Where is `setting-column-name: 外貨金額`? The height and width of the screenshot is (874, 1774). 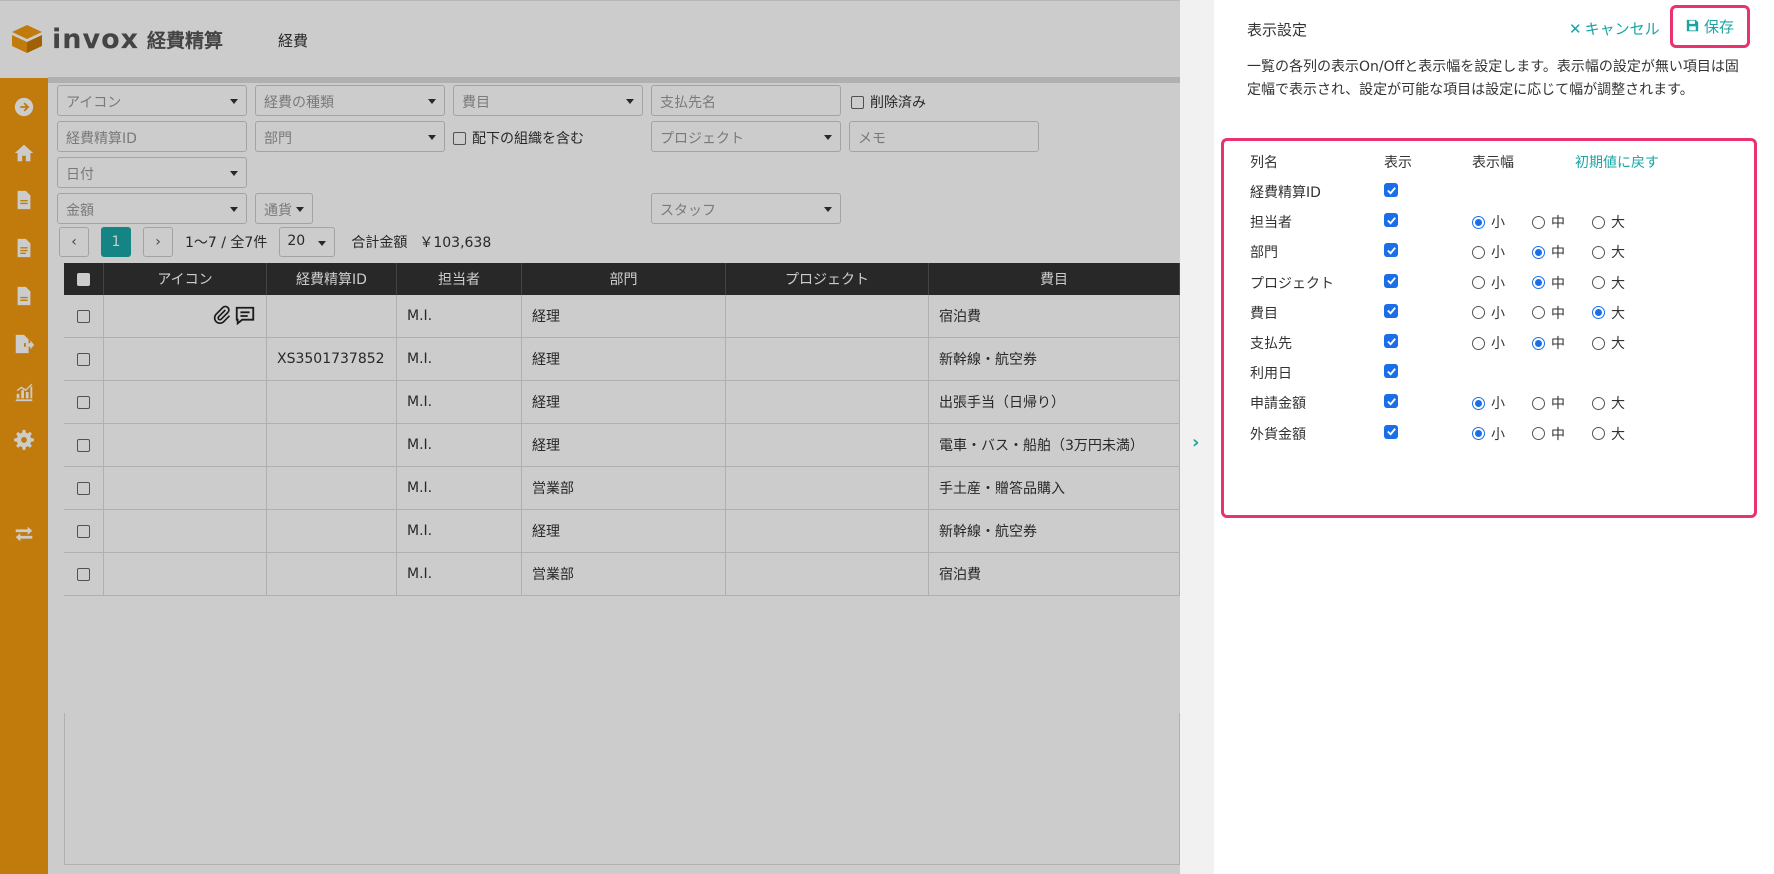
setting-column-name: 外貨金額 is located at coordinates (1278, 434).